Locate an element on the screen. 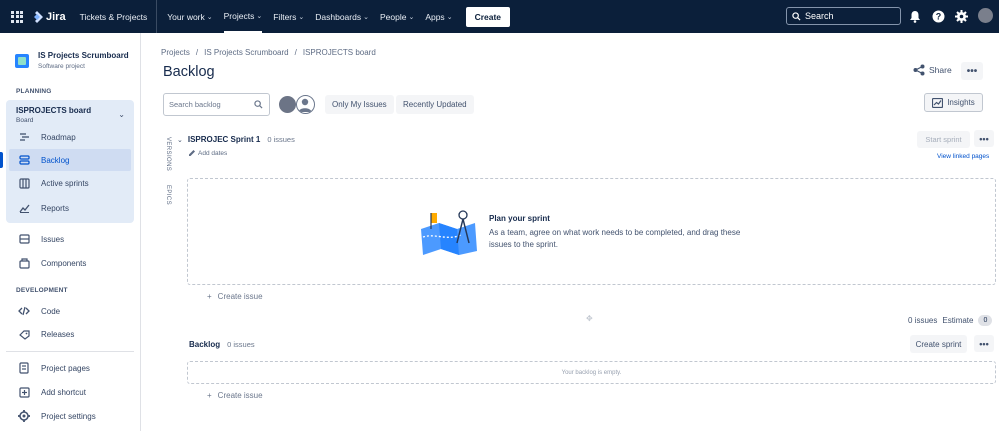 Image resolution: width=999 pixels, height=431 pixels. add-dates-link: Add dates is located at coordinates (207, 153).